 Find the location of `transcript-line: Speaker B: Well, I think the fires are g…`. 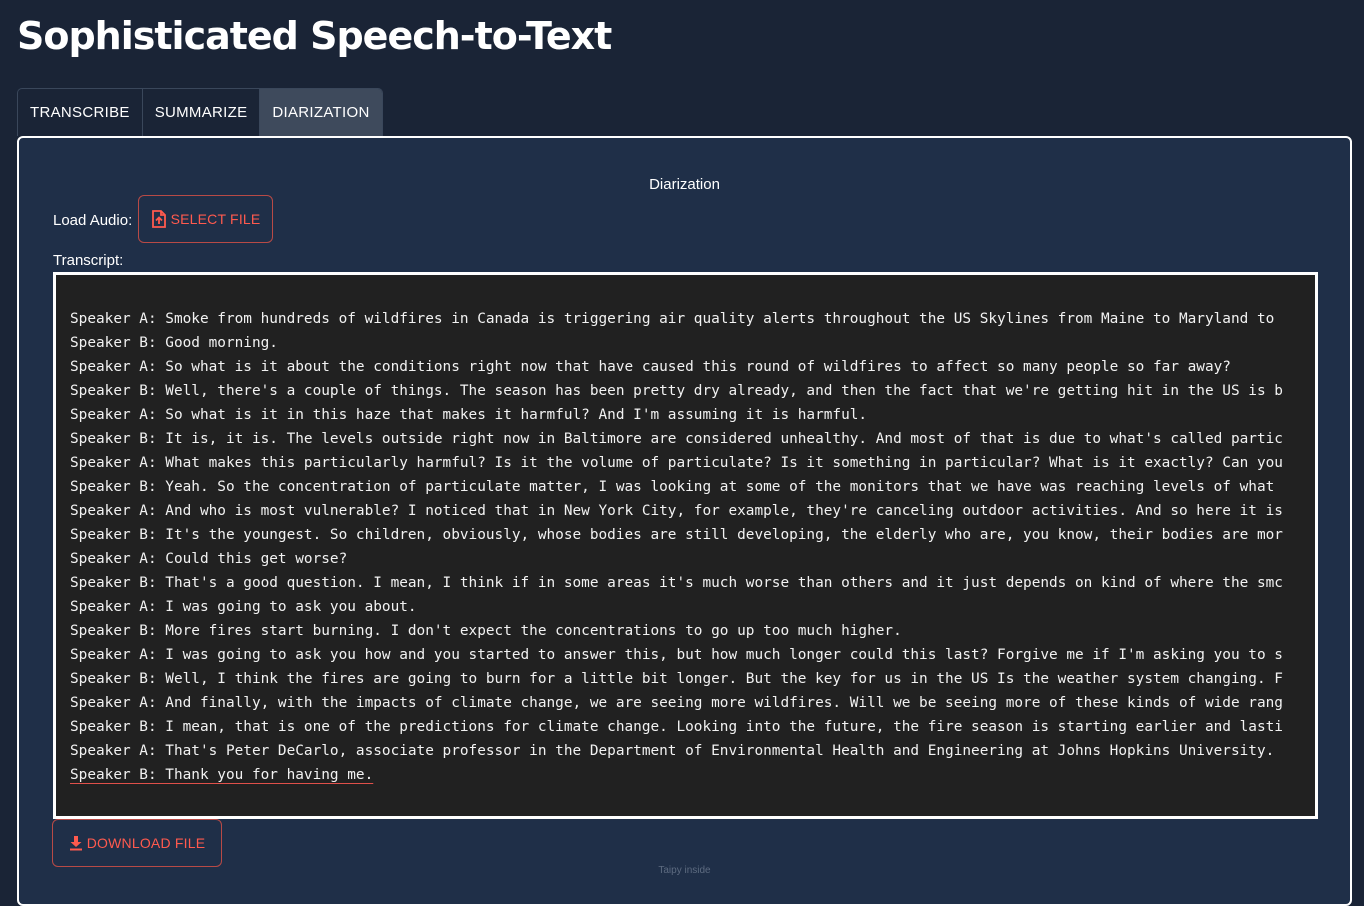

transcript-line: Speaker B: Well, I think the fires are g… is located at coordinates (676, 679).